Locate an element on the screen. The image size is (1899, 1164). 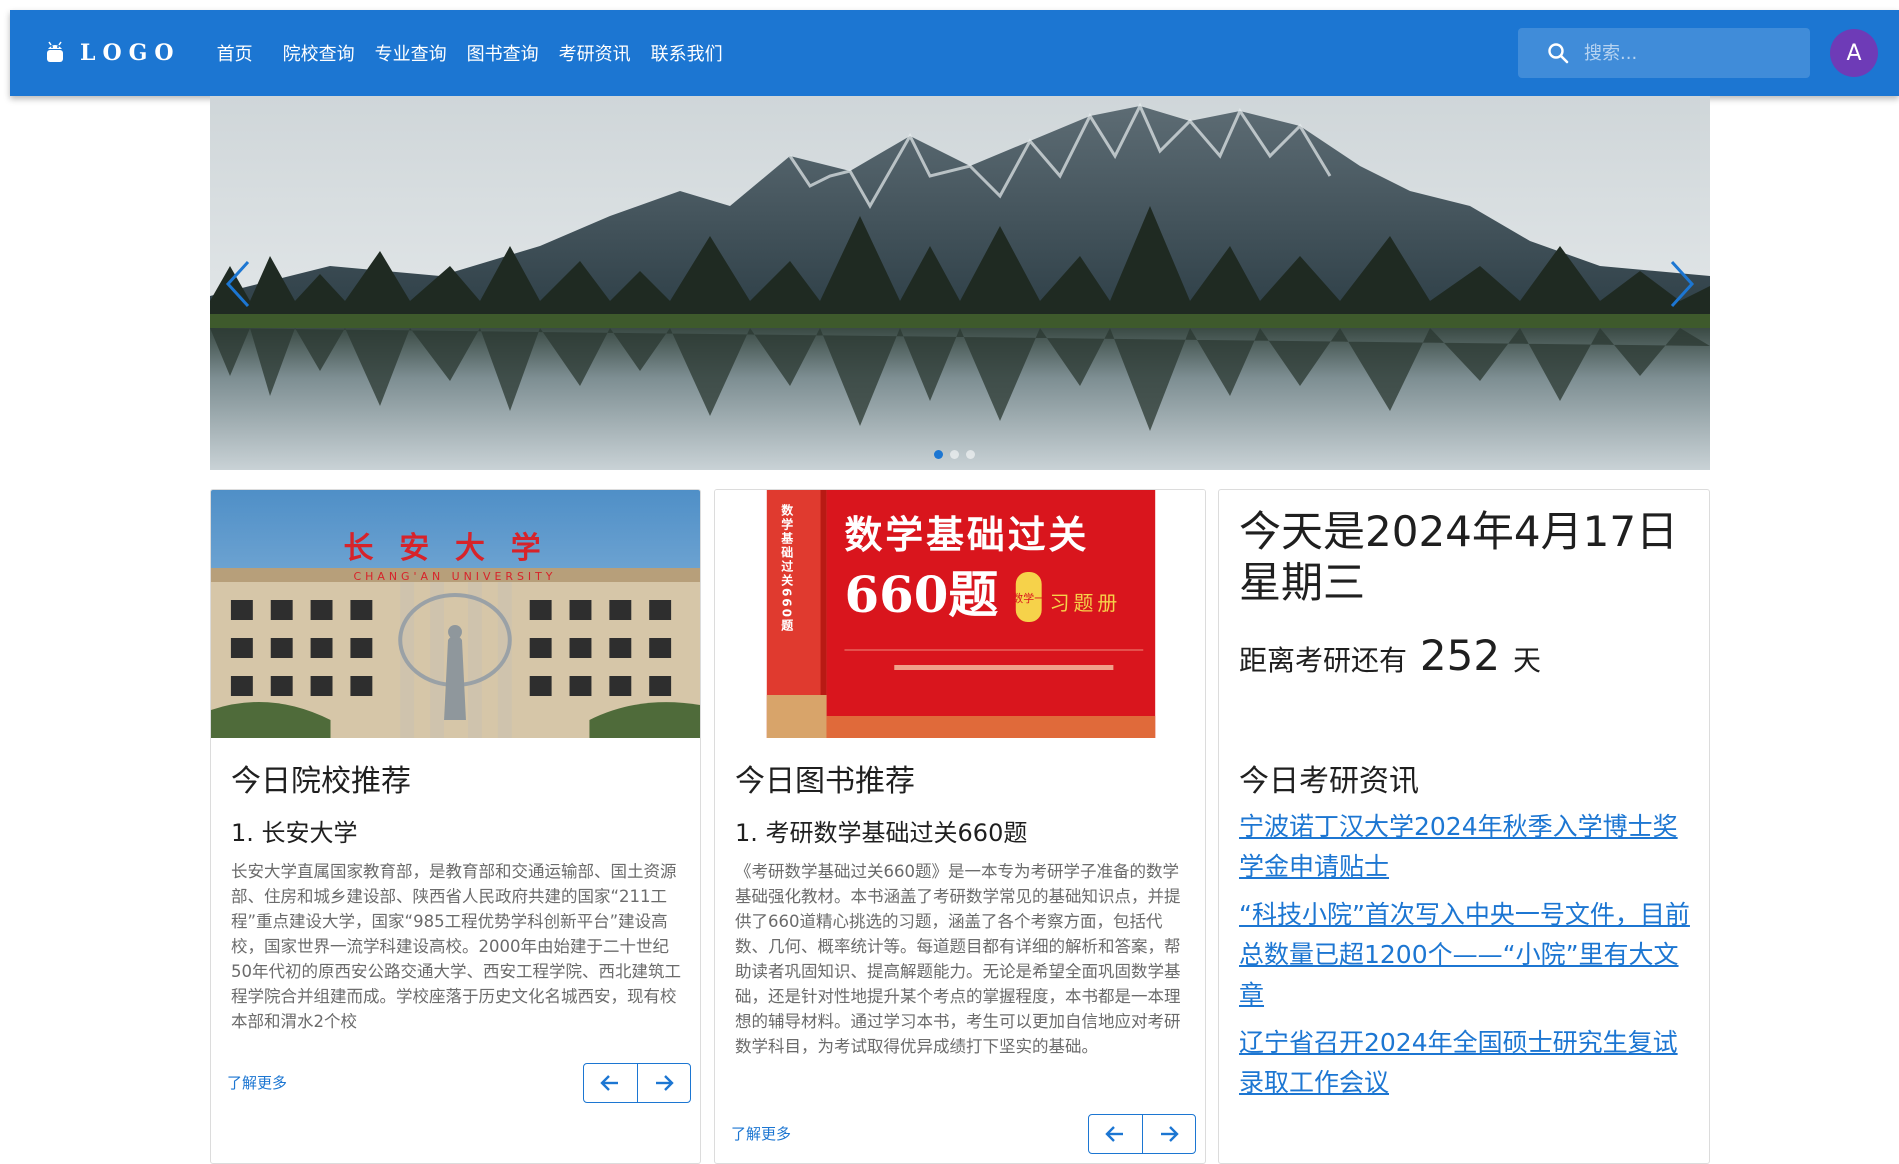
countdown-prefix: 距离考研还有 is located at coordinates (1323, 660).